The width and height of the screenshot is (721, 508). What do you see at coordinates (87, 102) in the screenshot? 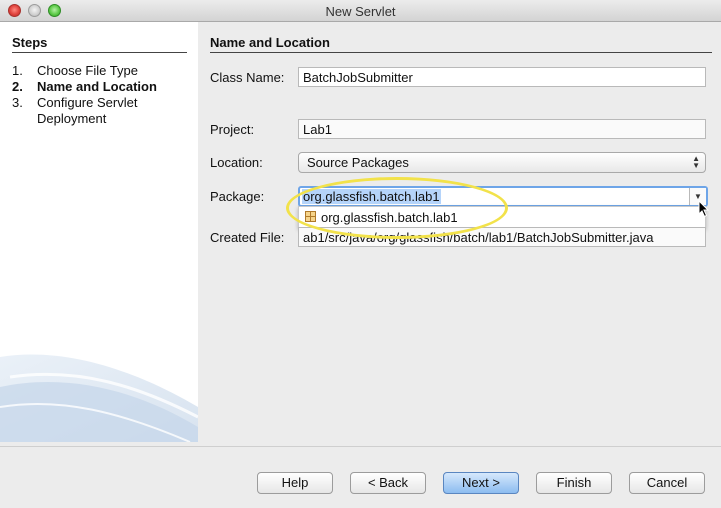
I see `step-label: Configure Servlet` at bounding box center [87, 102].